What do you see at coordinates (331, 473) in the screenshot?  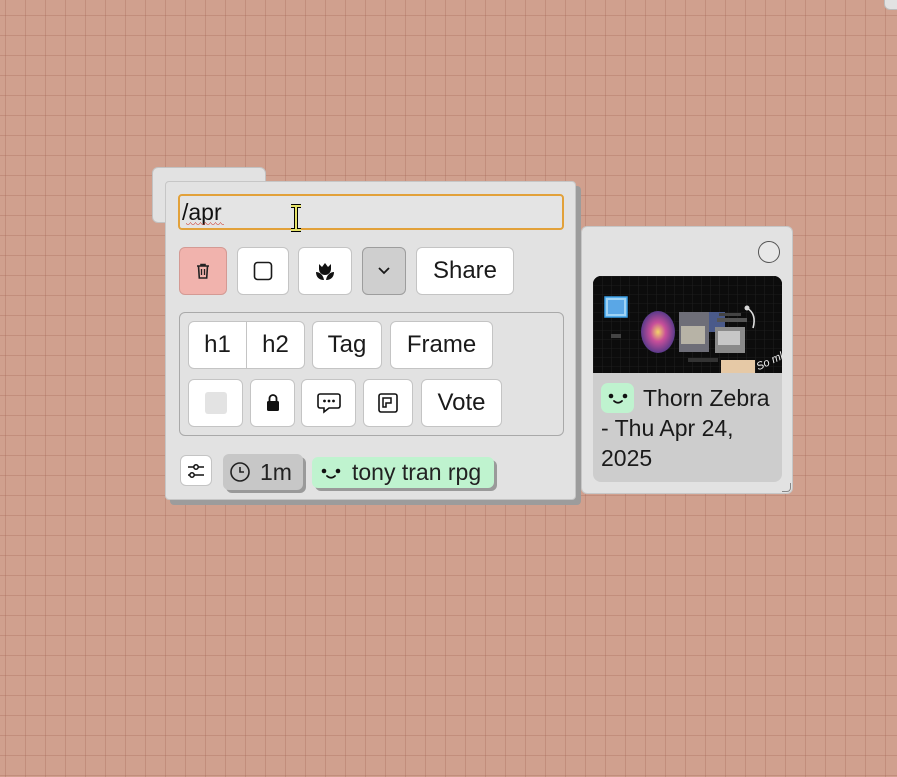 I see `smiley-avatar-icon` at bounding box center [331, 473].